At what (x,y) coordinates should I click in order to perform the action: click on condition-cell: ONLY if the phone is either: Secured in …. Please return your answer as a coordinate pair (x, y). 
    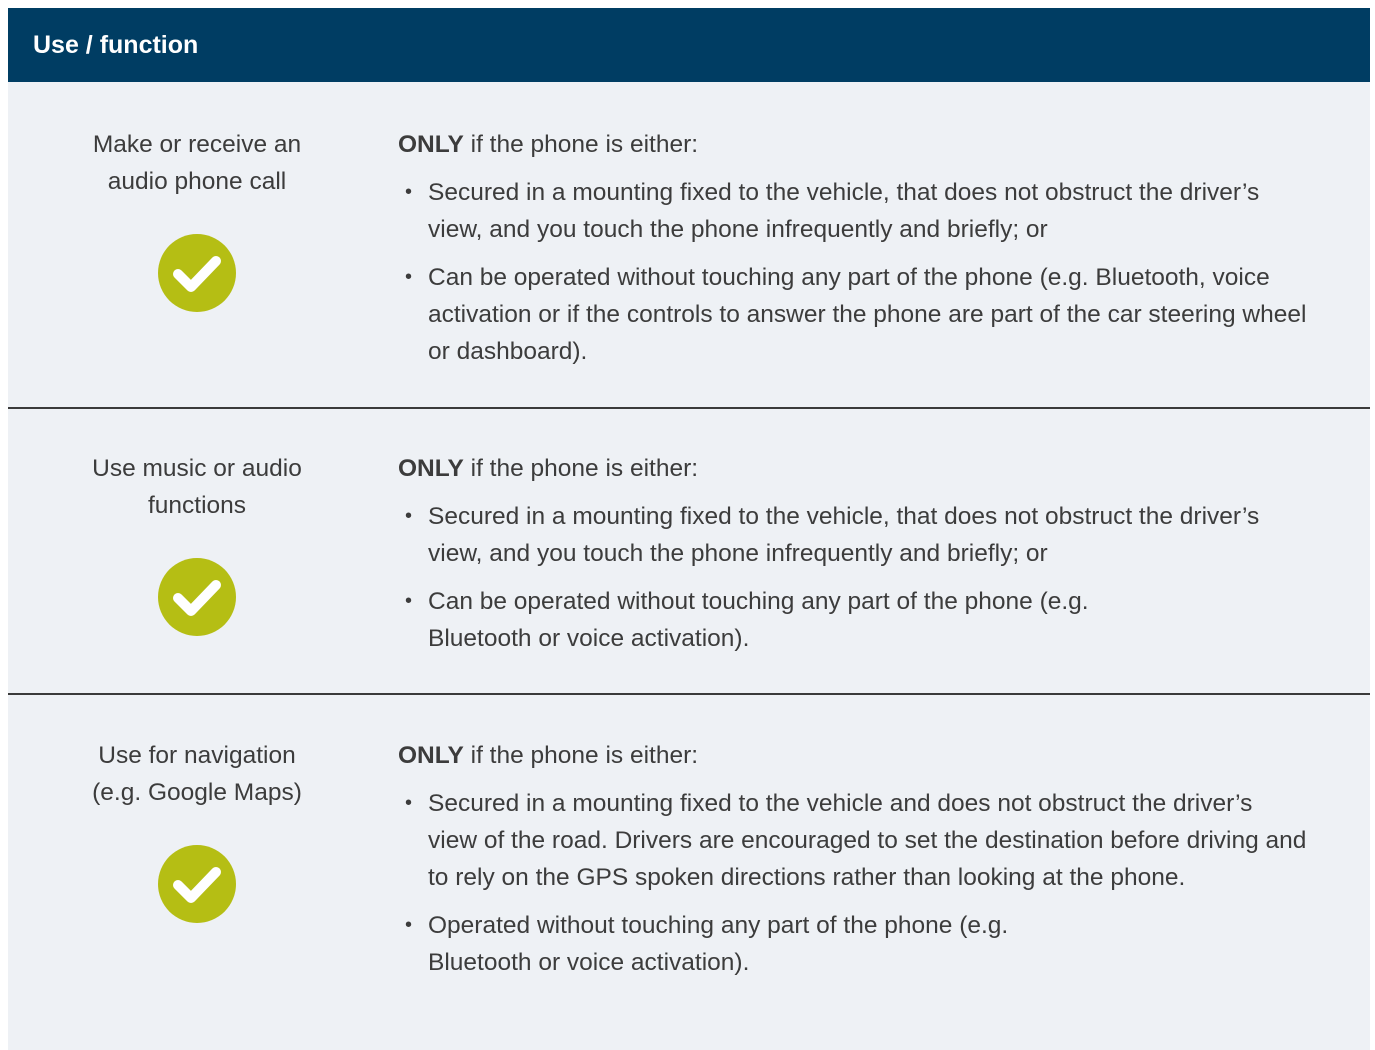
    Looking at the image, I should click on (863, 559).